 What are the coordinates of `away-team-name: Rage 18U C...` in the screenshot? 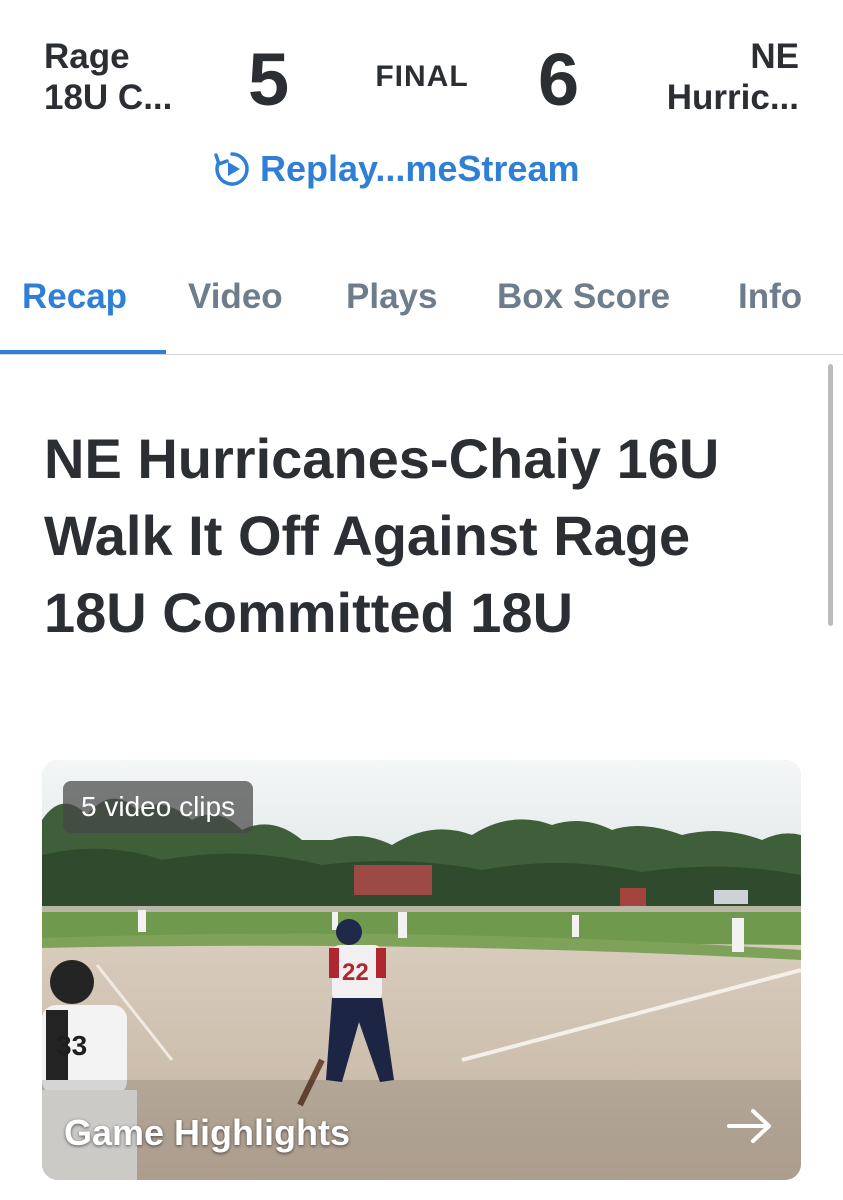 It's located at (129, 77).